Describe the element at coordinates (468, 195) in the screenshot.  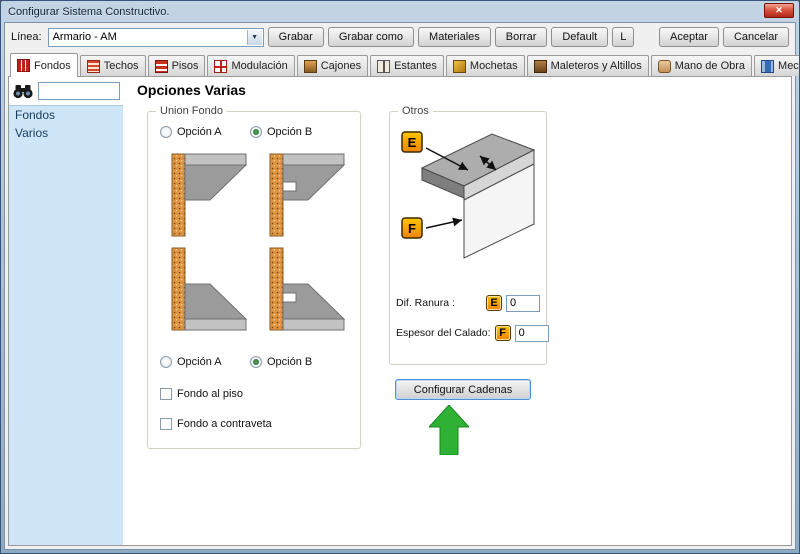
I see `groove-detail-illustration: E F` at that location.